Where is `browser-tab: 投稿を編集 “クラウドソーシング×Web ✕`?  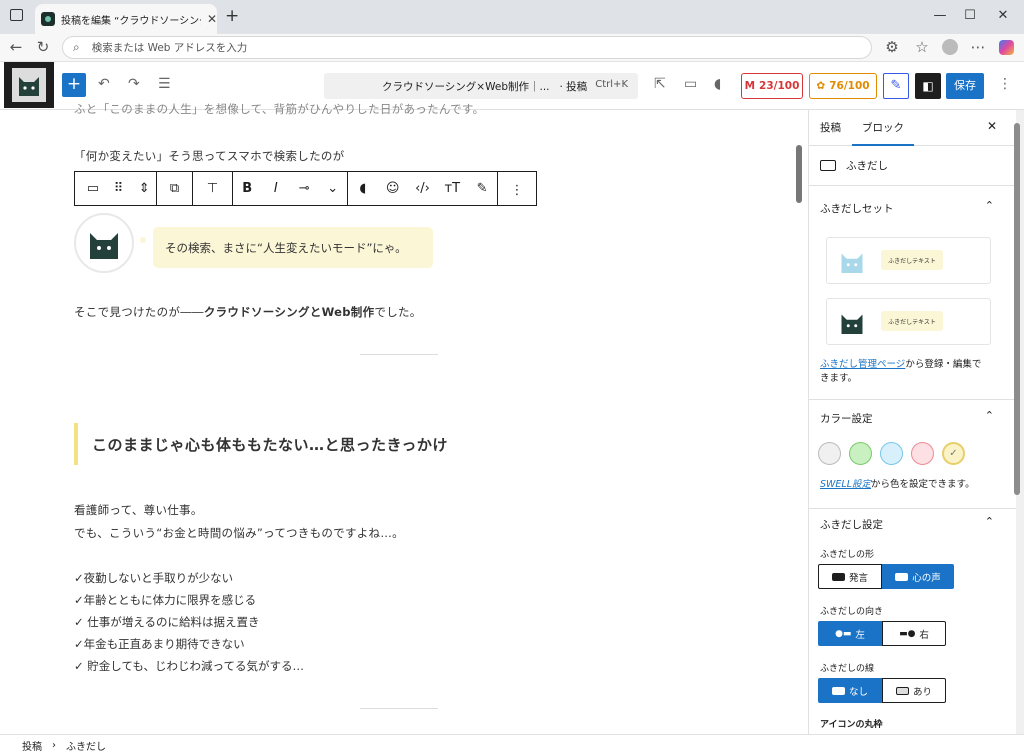 browser-tab: 投稿を編集 “クラウドソーシング×Web ✕ is located at coordinates (126, 19).